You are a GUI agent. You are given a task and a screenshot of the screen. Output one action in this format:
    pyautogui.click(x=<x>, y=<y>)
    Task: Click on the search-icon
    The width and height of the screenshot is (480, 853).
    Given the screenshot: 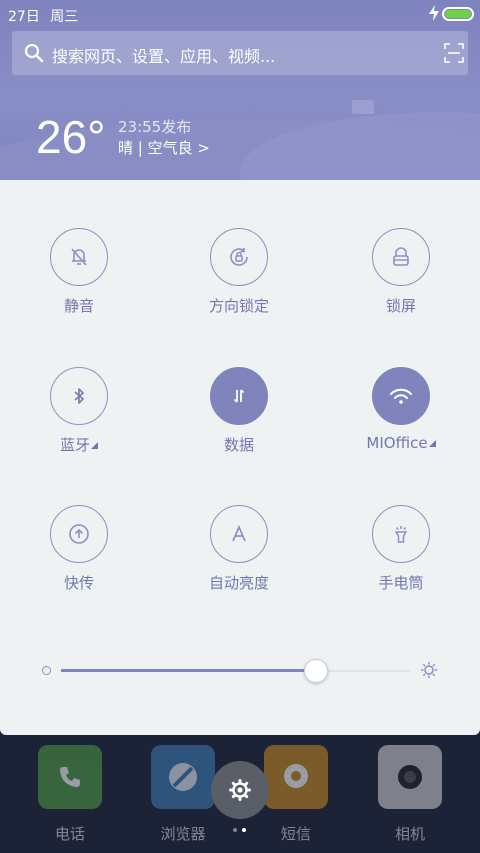 What is the action you would take?
    pyautogui.click(x=34, y=53)
    